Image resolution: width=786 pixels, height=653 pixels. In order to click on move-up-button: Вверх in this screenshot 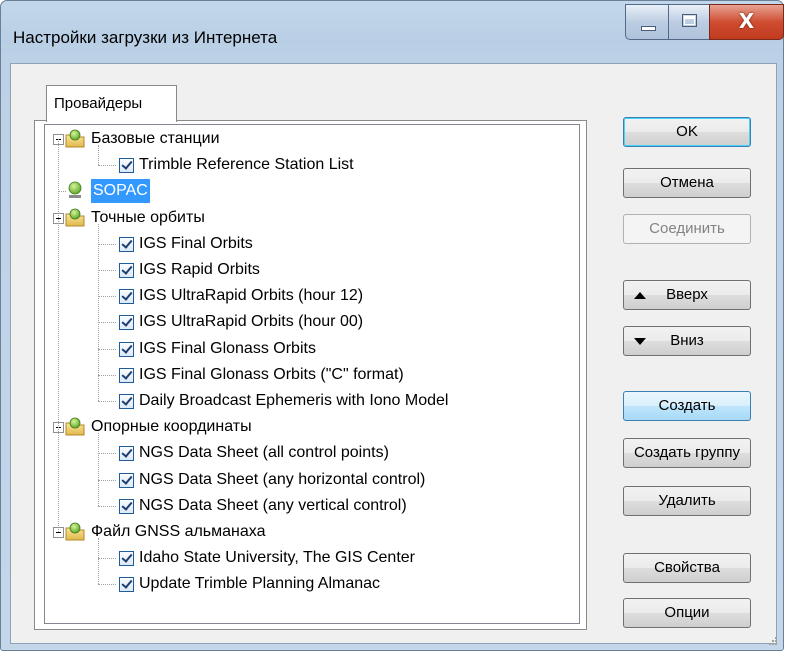, I will do `click(687, 295)`.